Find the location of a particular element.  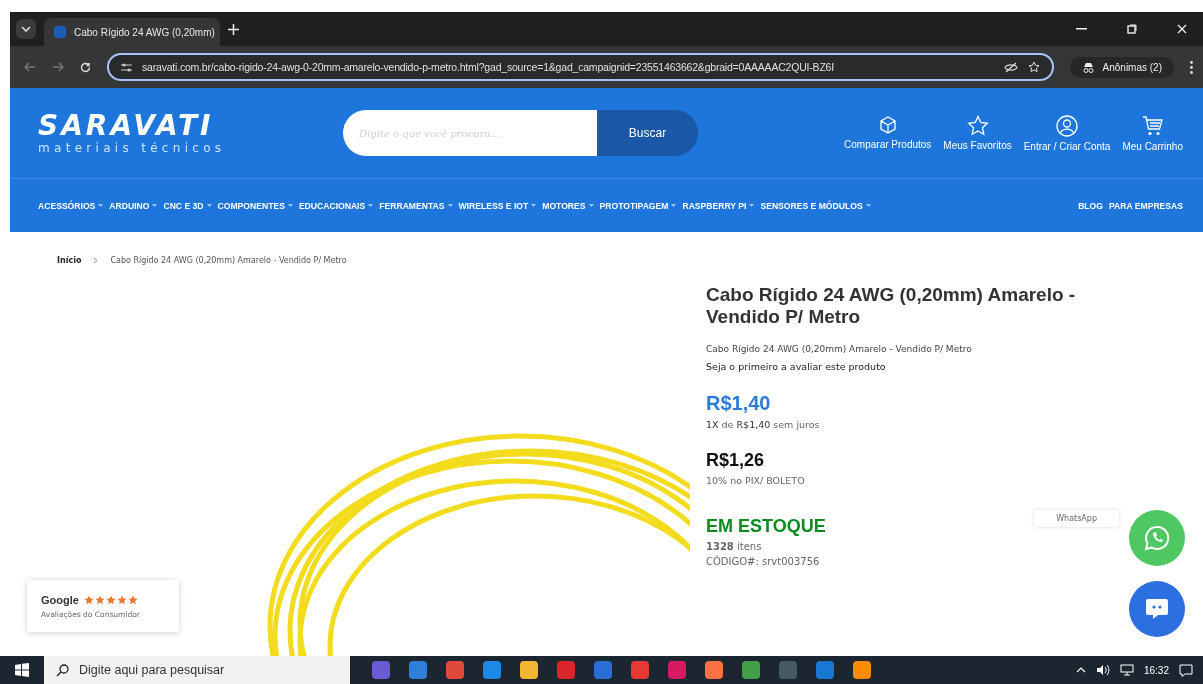

search-button: Buscar is located at coordinates (647, 133).